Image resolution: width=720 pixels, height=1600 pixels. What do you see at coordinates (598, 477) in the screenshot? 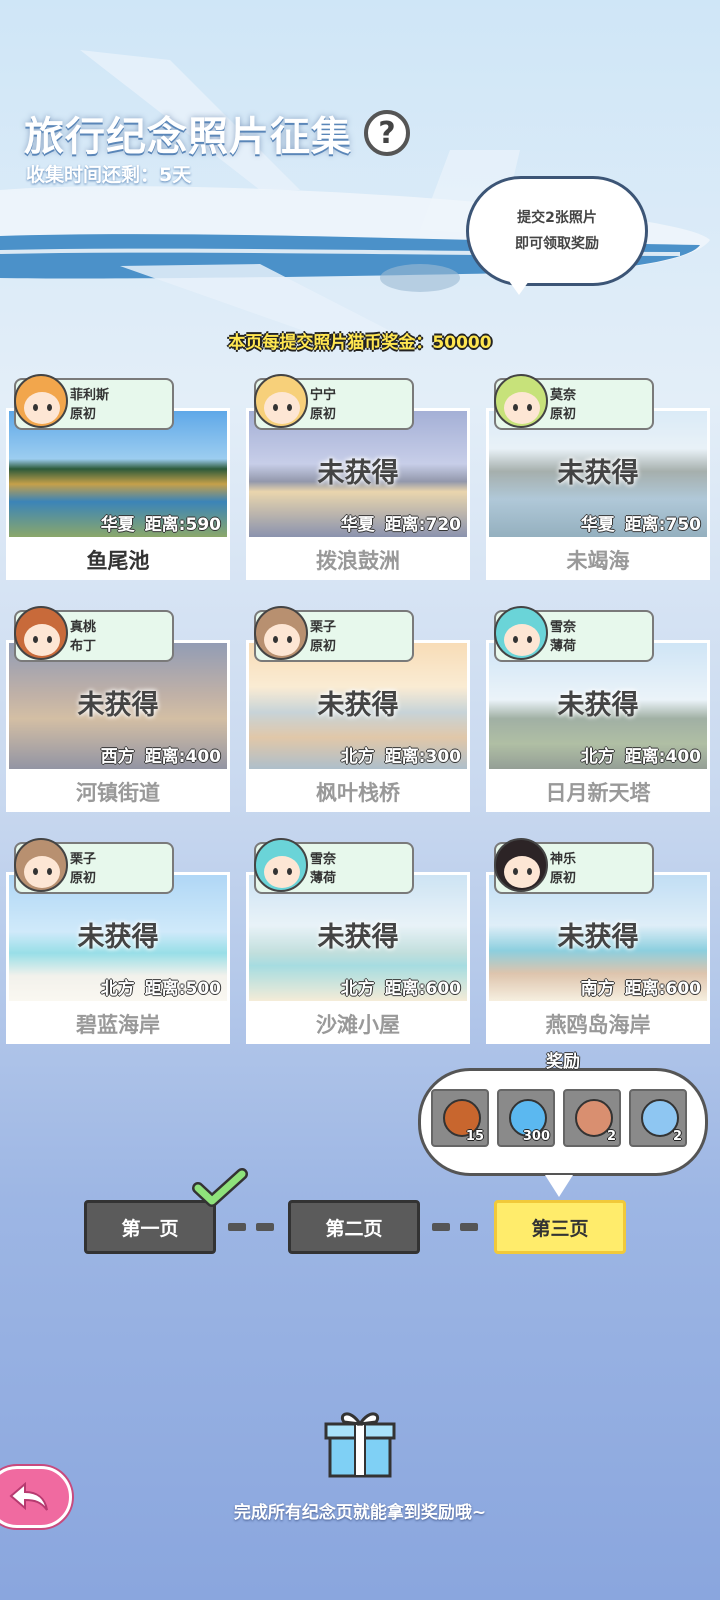
I see `photo-card: 未获得 华夏 距离:750 莫奈 原初 未竭海` at bounding box center [598, 477].